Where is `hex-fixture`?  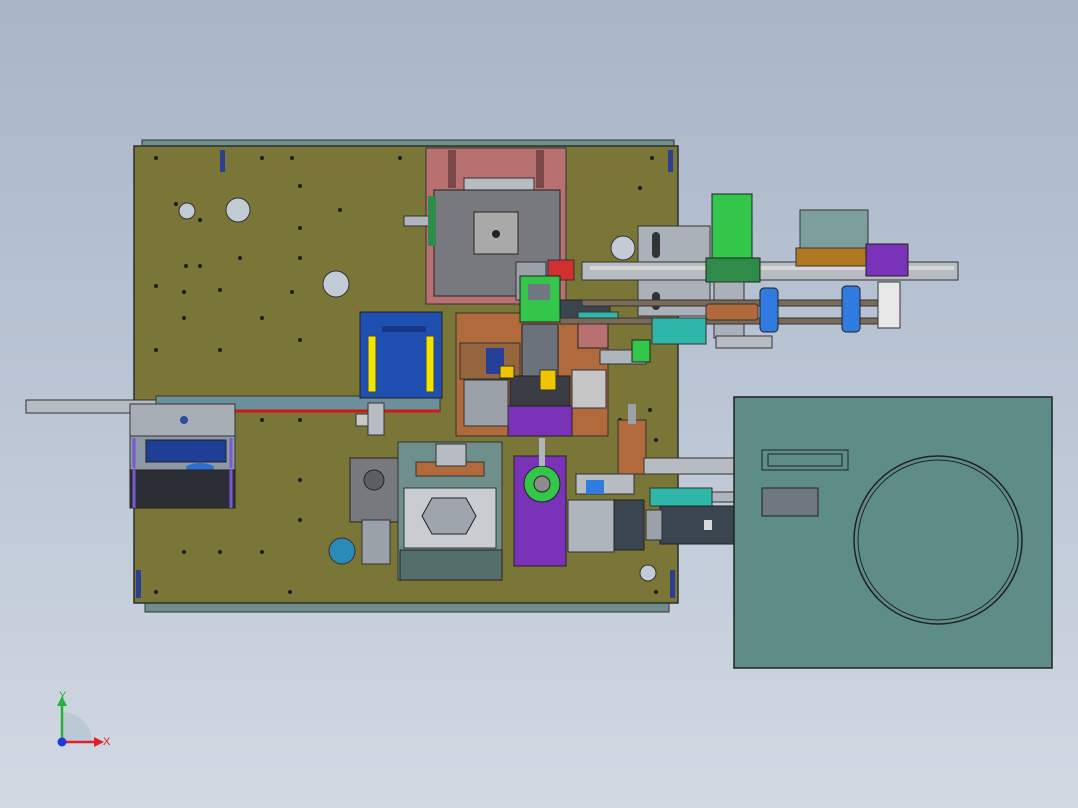
hex-fixture is located at coordinates (449, 516).